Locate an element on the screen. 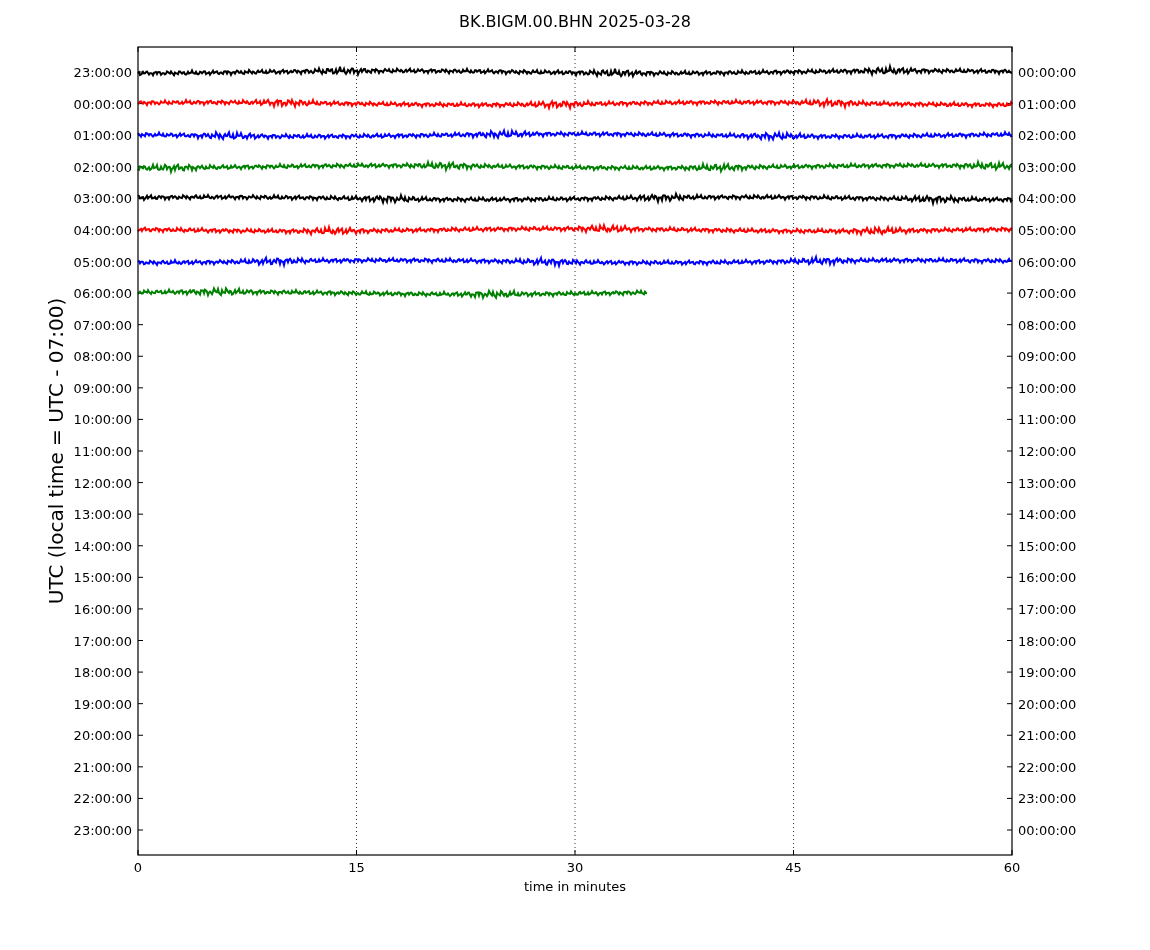 This screenshot has height=950, width=1150. axis-label: time in minutes is located at coordinates (575, 886).